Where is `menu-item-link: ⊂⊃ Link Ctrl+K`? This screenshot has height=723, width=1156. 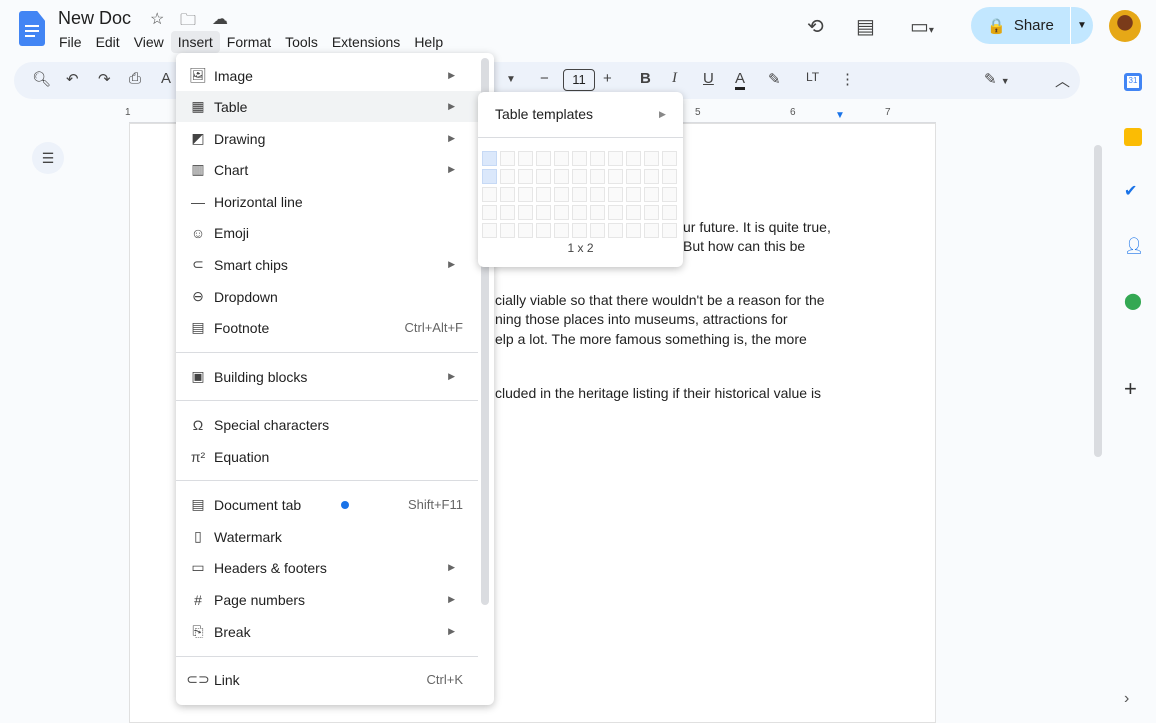
menu-item-link: ⊂⊃ Link Ctrl+K is located at coordinates (328, 679).